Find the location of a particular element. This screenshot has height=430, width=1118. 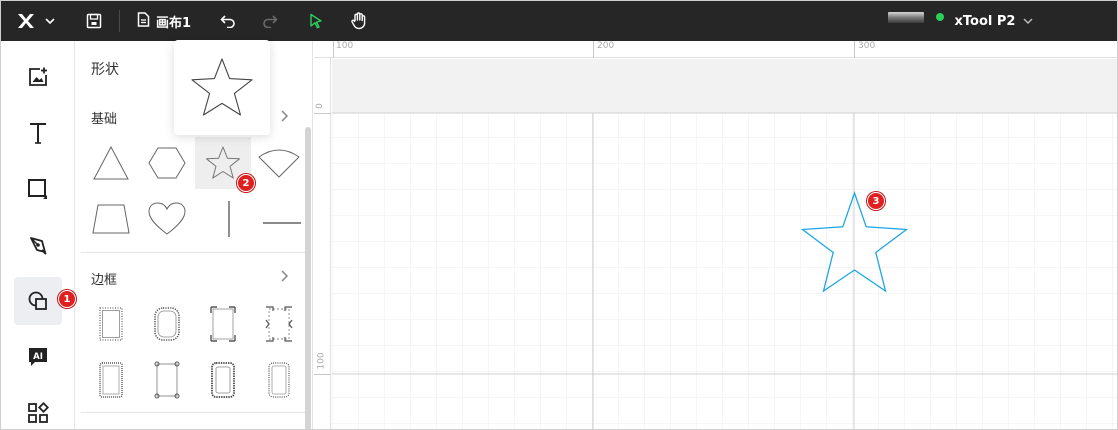

section-title-basic: 基础 is located at coordinates (104, 119).